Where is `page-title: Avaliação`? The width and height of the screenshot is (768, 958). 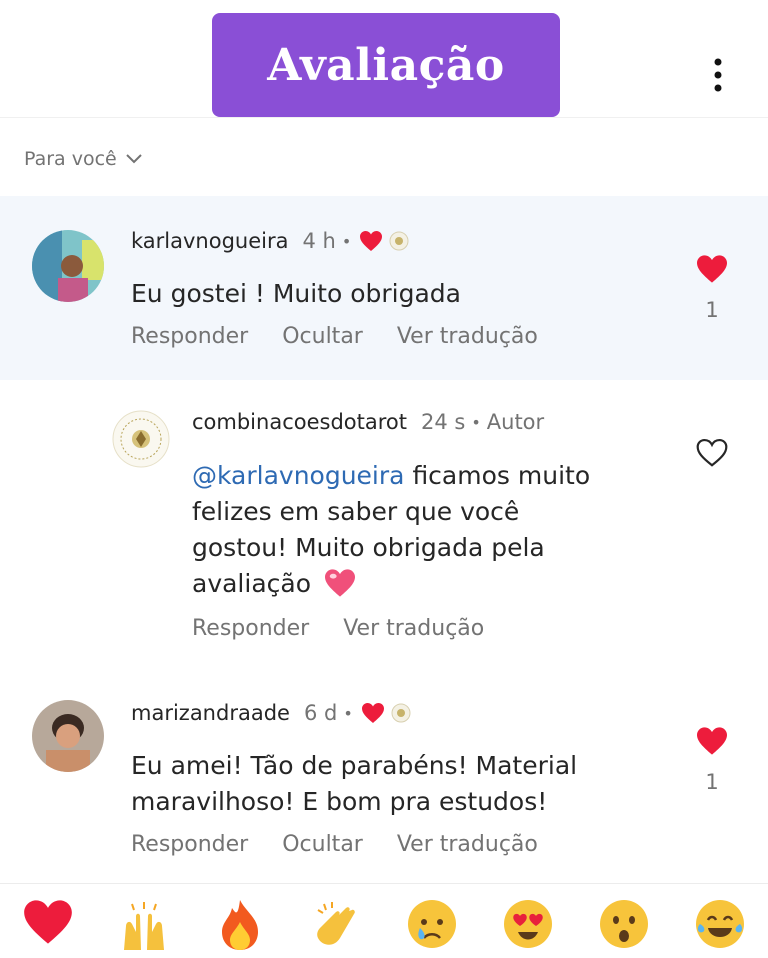 page-title: Avaliação is located at coordinates (386, 65).